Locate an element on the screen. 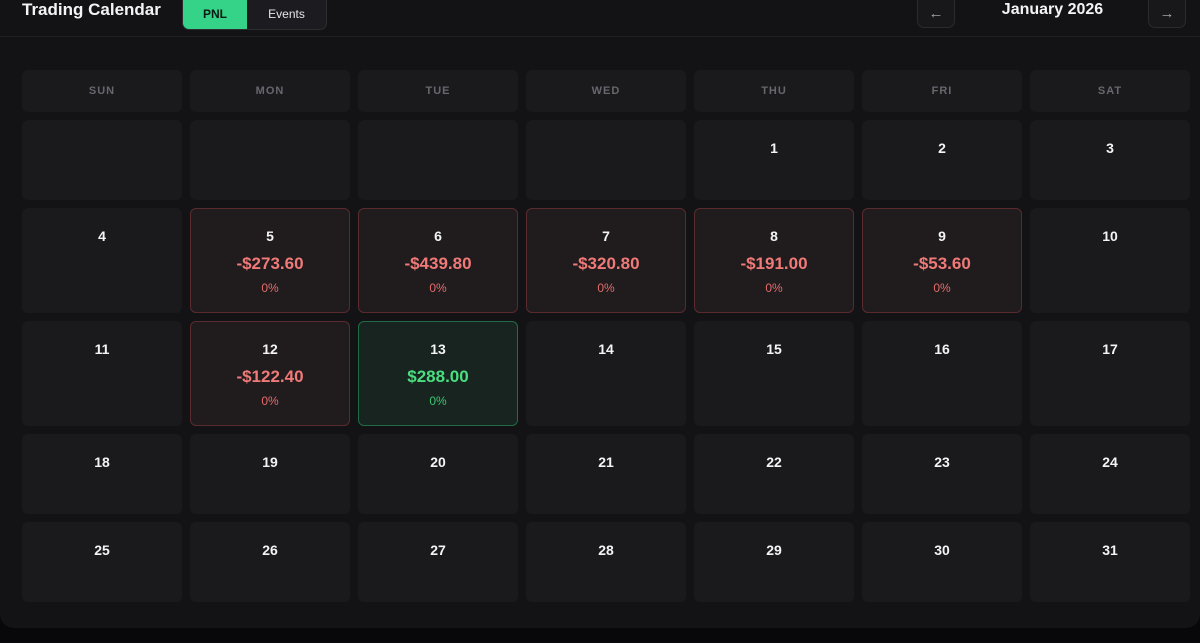 The image size is (1200, 643). day-cell: 5 -$273.60 0% is located at coordinates (270, 260).